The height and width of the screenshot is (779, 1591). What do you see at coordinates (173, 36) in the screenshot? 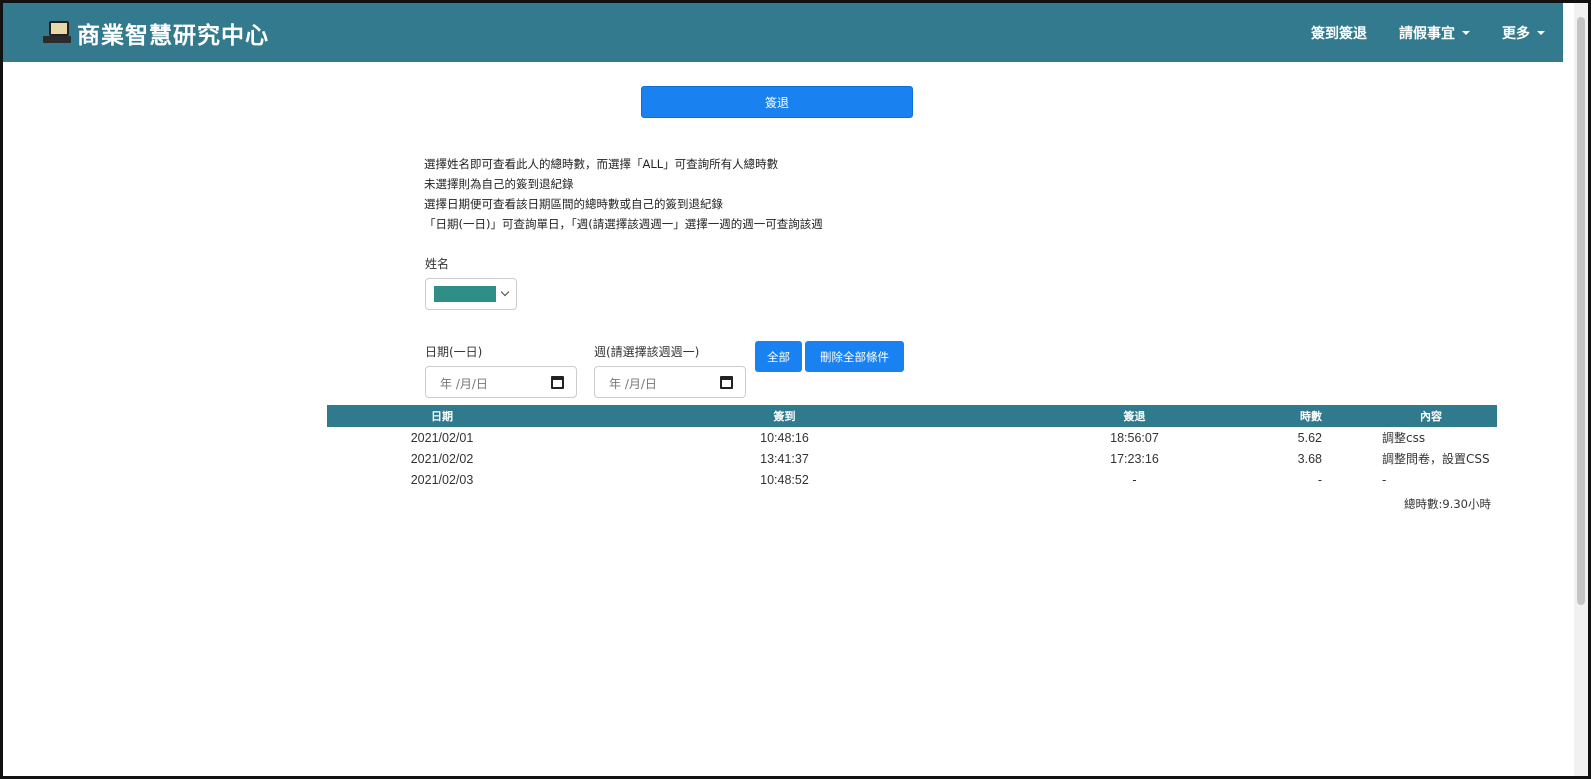
I see `brand-title: 商業智慧研究中心` at bounding box center [173, 36].